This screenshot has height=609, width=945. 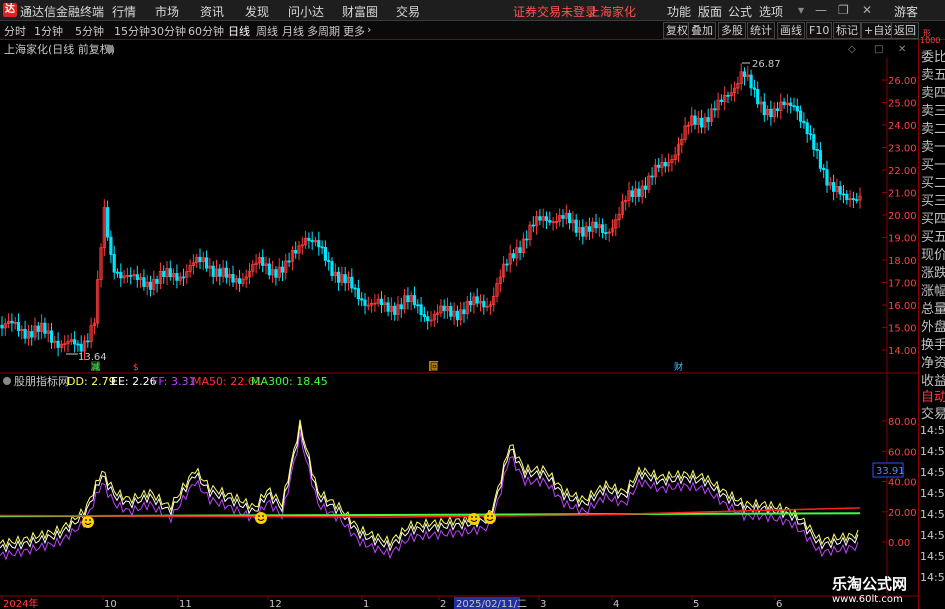 What do you see at coordinates (902, 513) in the screenshot?
I see `indicator-y-tick-label: 20.00` at bounding box center [902, 513].